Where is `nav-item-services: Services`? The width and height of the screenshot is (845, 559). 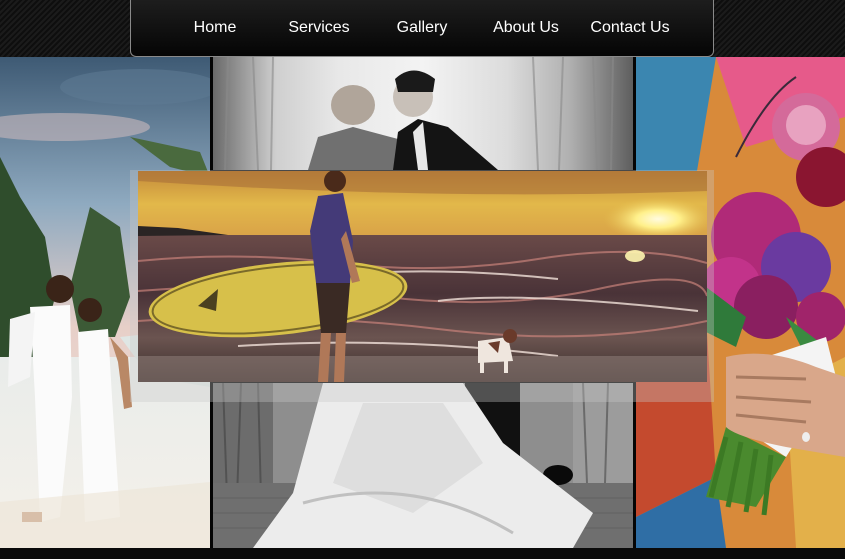 nav-item-services: Services is located at coordinates (319, 28).